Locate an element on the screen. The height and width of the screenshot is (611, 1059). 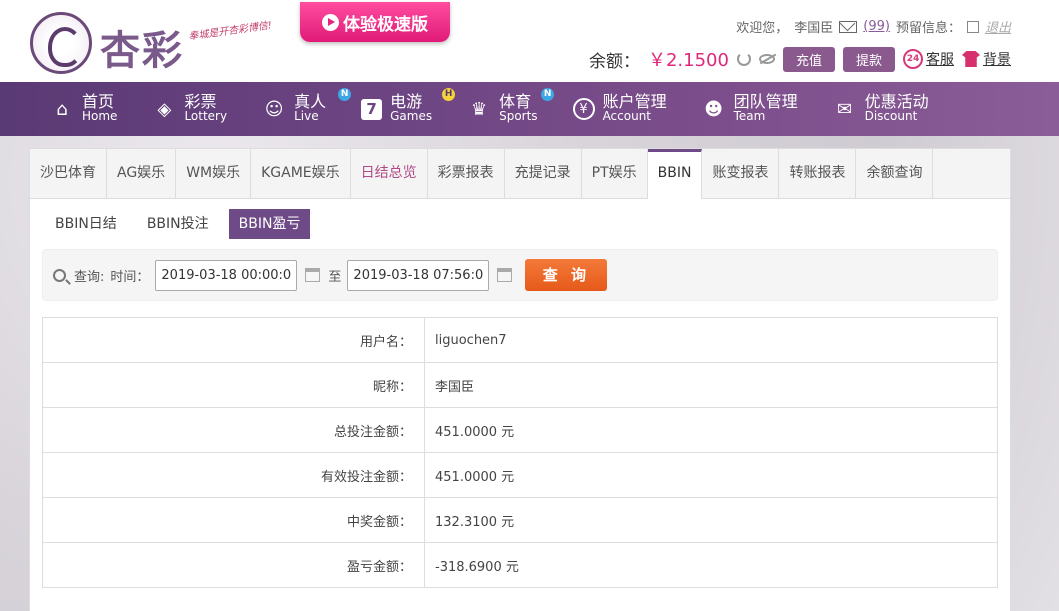
nav-team: ☻ 团队管理 Team is located at coordinates (750, 109).